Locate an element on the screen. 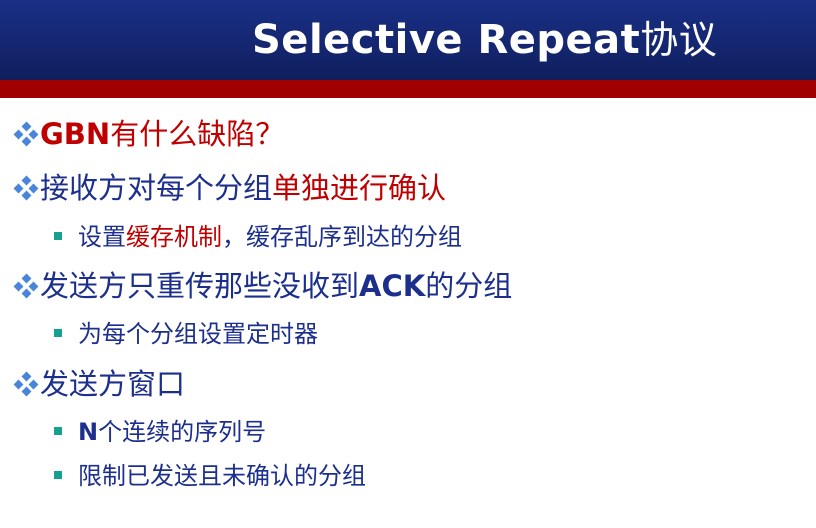 This screenshot has height=528, width=816. accent-bar is located at coordinates (408, 89).